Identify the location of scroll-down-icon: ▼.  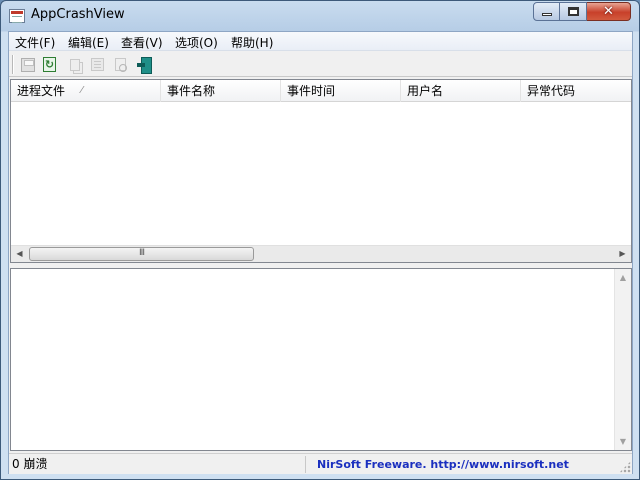
(623, 441).